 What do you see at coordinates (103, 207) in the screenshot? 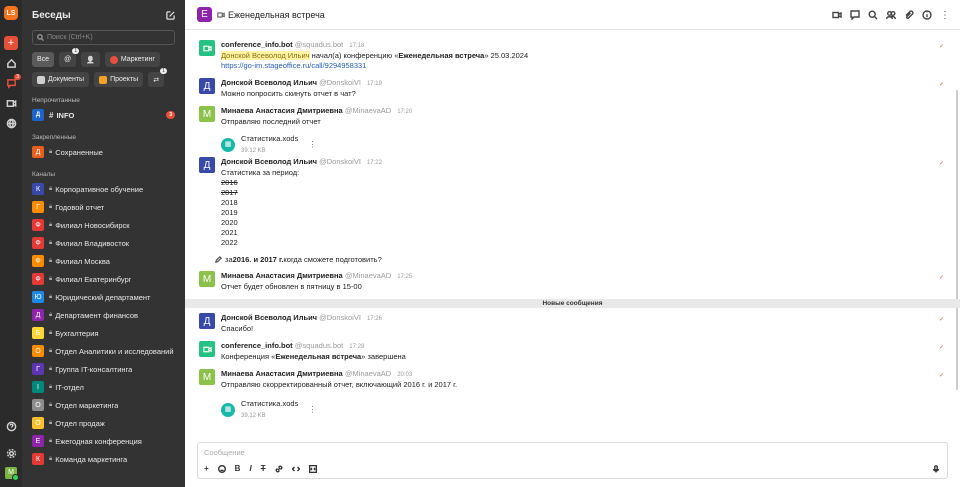
I see `sidebar-item-channel: Г 🔒︎ Годовой отчет` at bounding box center [103, 207].